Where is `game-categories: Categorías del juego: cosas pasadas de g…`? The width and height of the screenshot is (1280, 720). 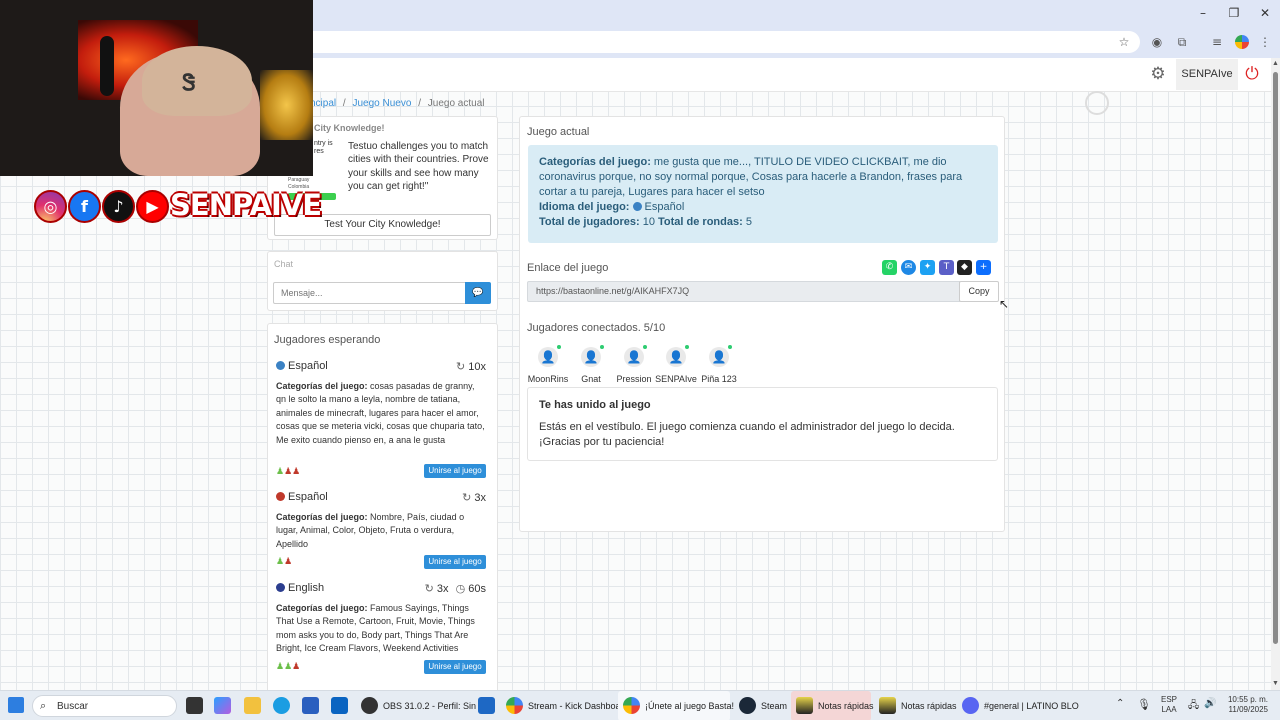
game-categories: Categorías del juego: cosas pasadas de g… is located at coordinates (381, 413).